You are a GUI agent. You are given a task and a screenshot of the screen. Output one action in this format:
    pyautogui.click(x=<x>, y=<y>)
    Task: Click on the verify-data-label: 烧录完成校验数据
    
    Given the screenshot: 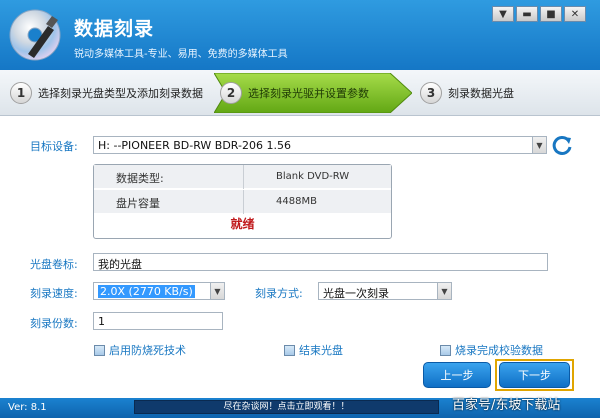 What is the action you would take?
    pyautogui.click(x=499, y=350)
    